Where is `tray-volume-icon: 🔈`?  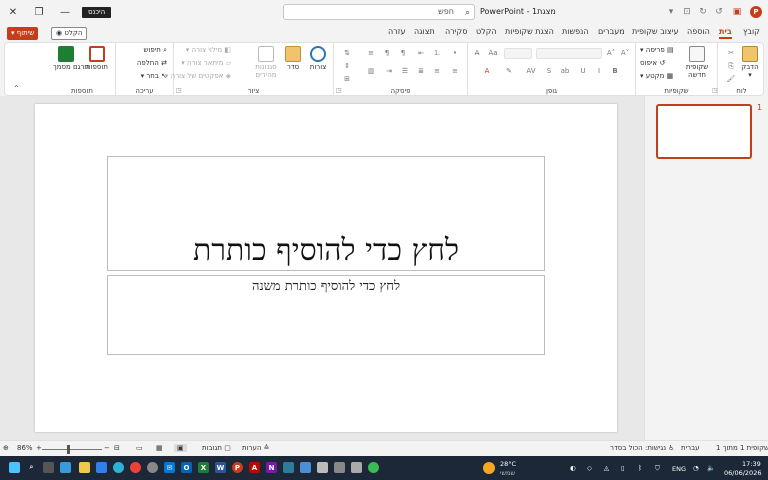 tray-volume-icon: 🔈 is located at coordinates (711, 468).